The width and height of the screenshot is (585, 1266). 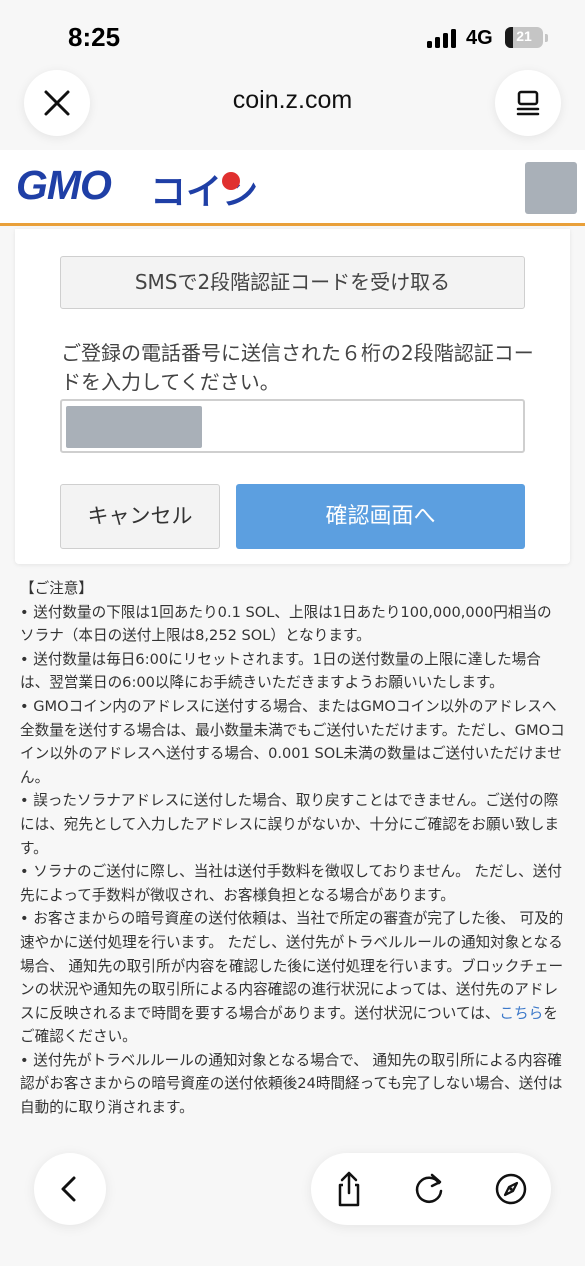 I want to click on logo-gmo: GMO, so click(x=64, y=185).